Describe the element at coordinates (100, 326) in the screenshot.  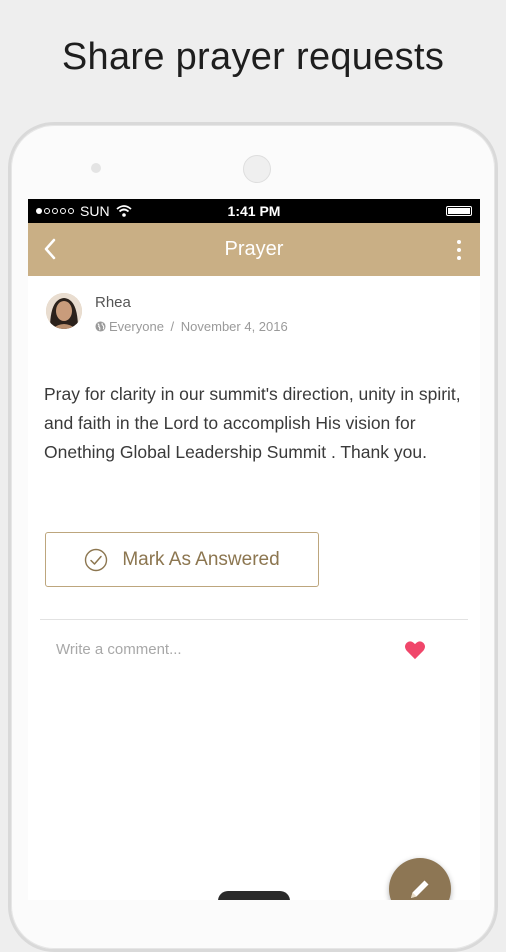
I see `globe-icon` at that location.